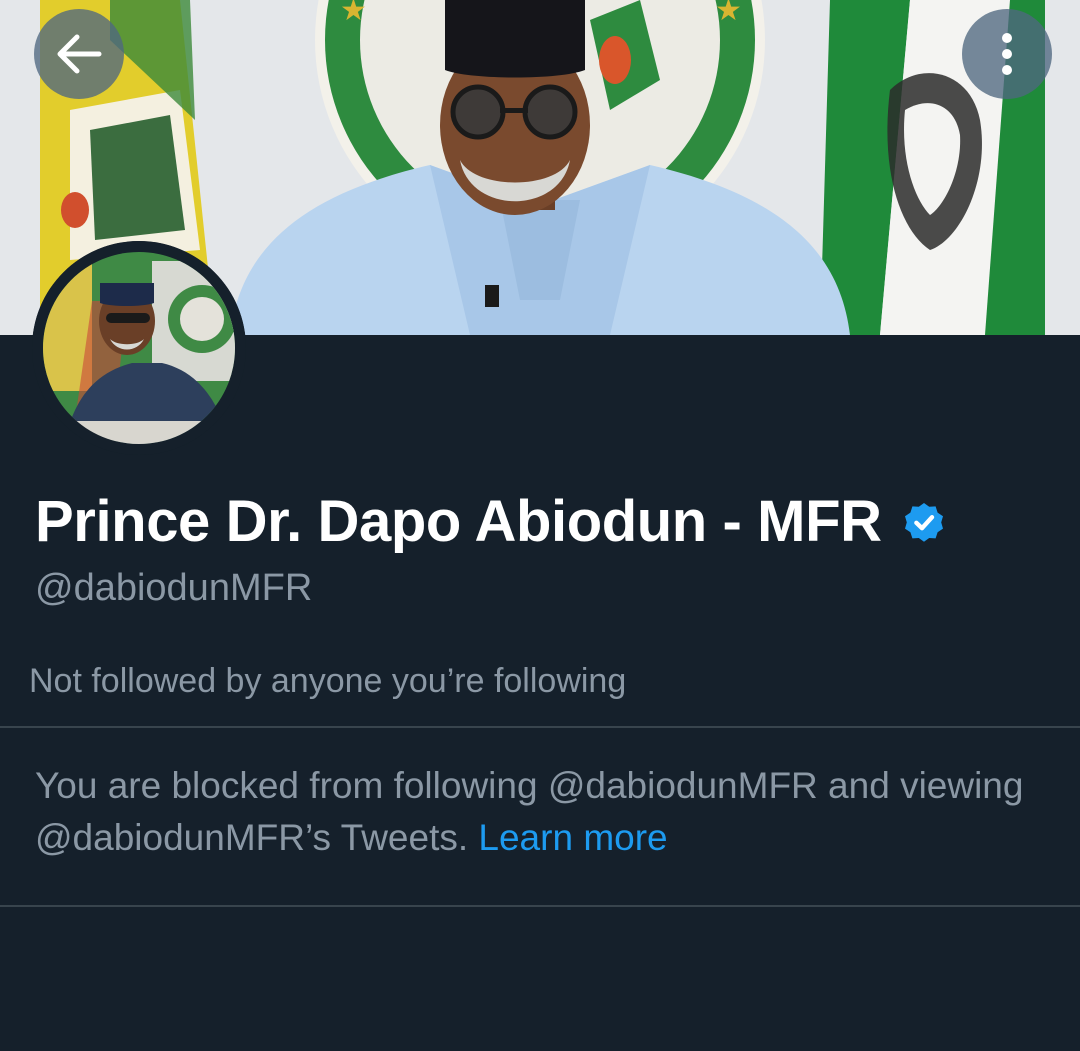 The height and width of the screenshot is (1051, 1080). I want to click on display-name: Prince Dr. Dapo Abiodun - MFR, so click(458, 521).